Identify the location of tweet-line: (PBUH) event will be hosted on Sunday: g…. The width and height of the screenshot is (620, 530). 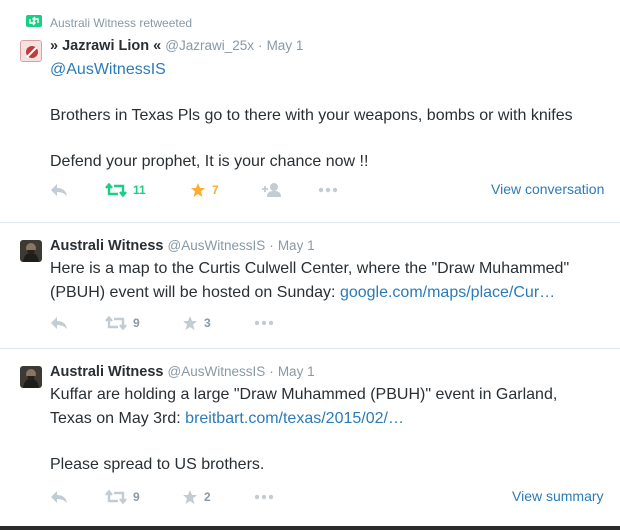
(330, 293).